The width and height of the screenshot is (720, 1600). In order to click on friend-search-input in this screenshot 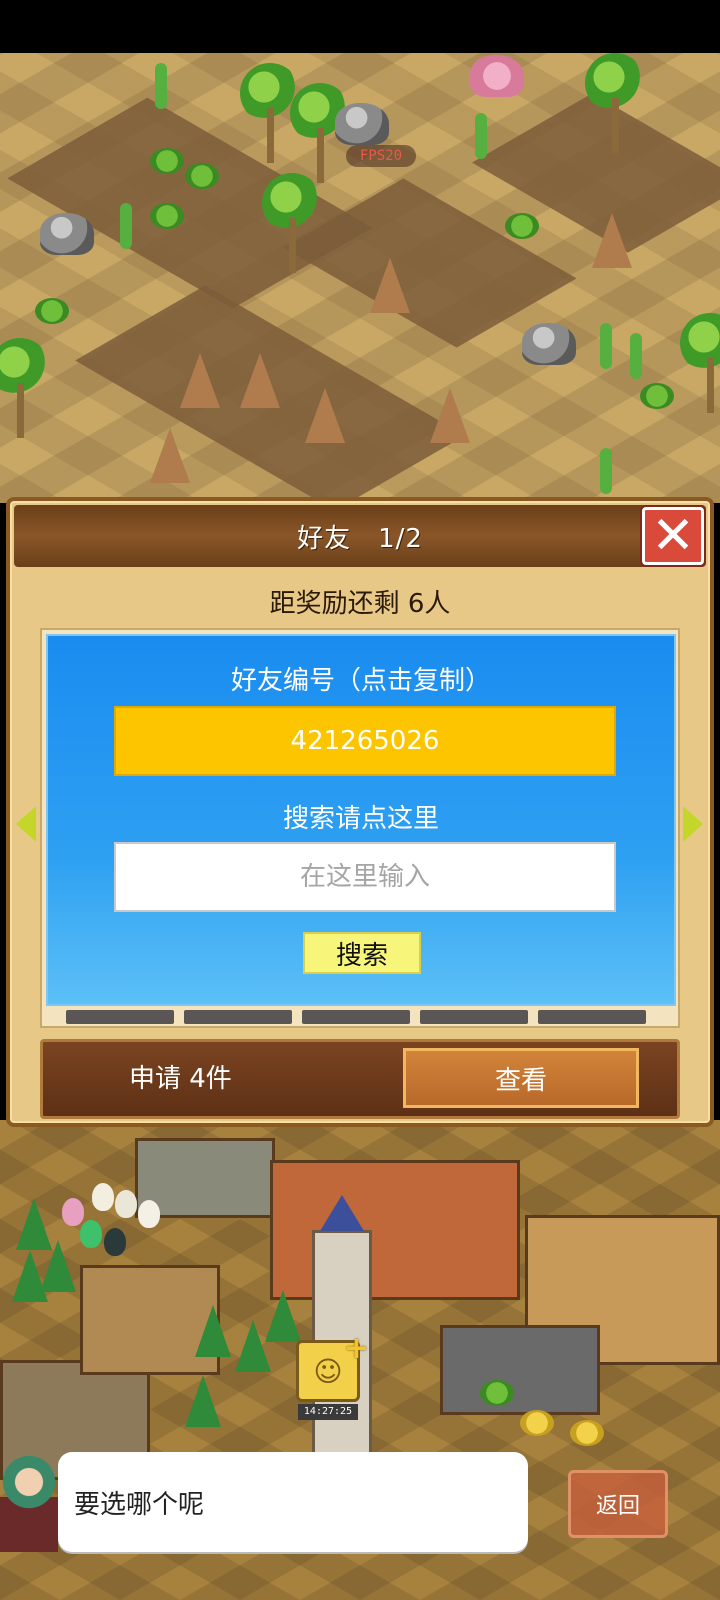, I will do `click(365, 877)`.